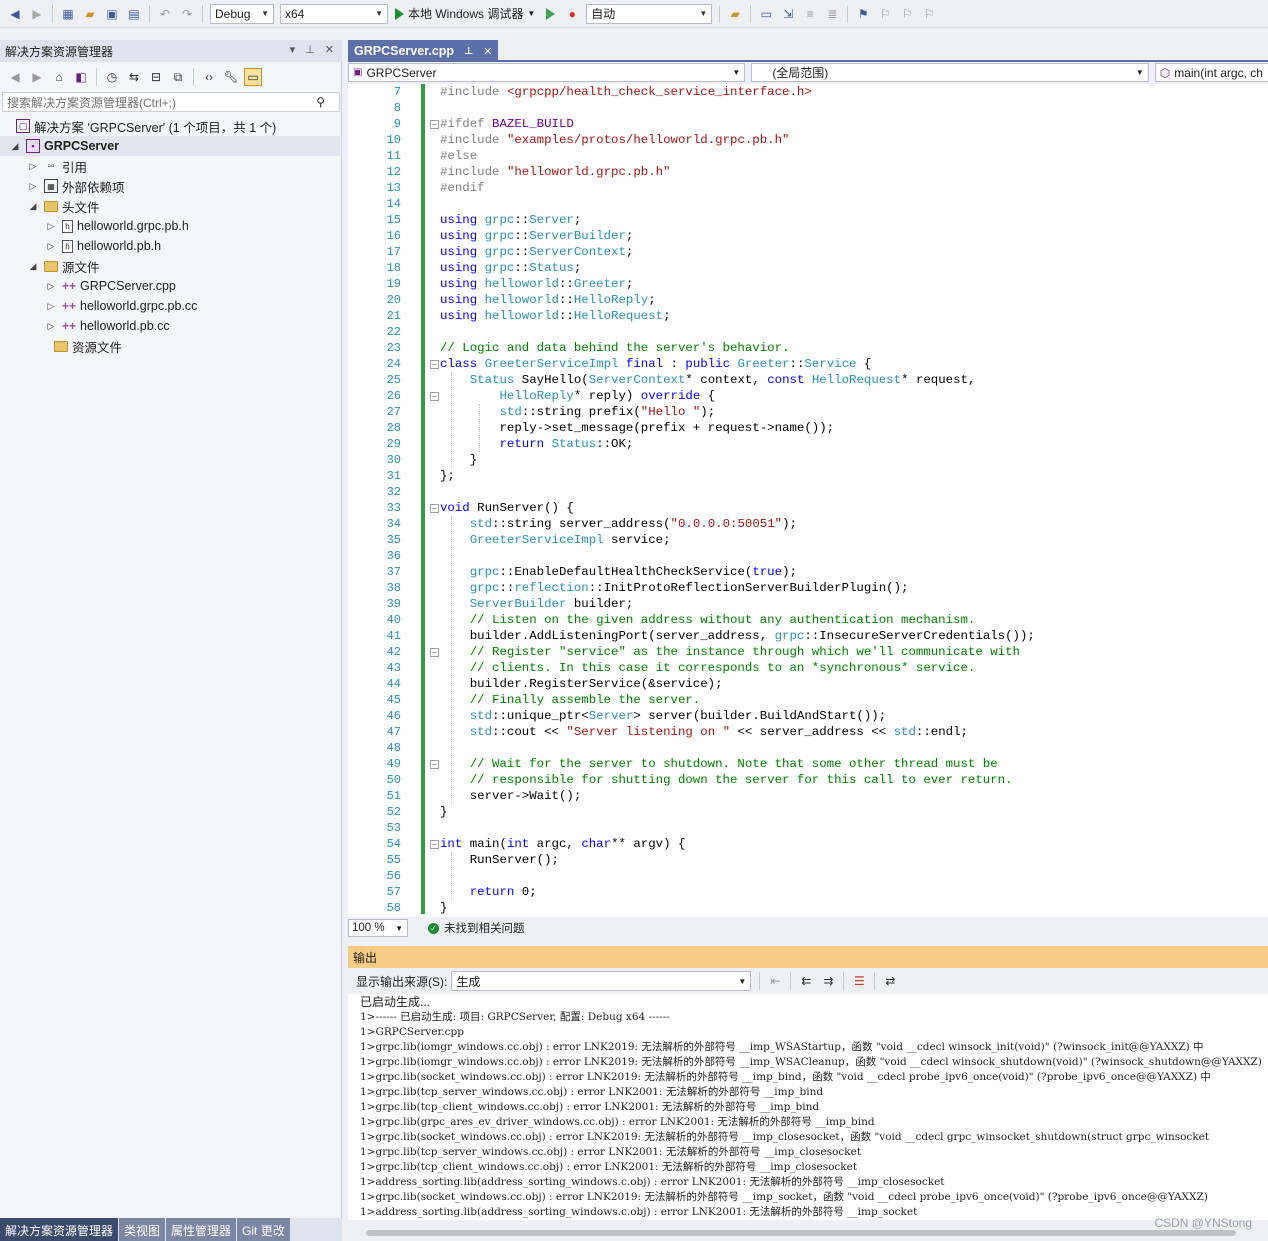  I want to click on zoom-dropdown: 100 % ▼, so click(378, 928).